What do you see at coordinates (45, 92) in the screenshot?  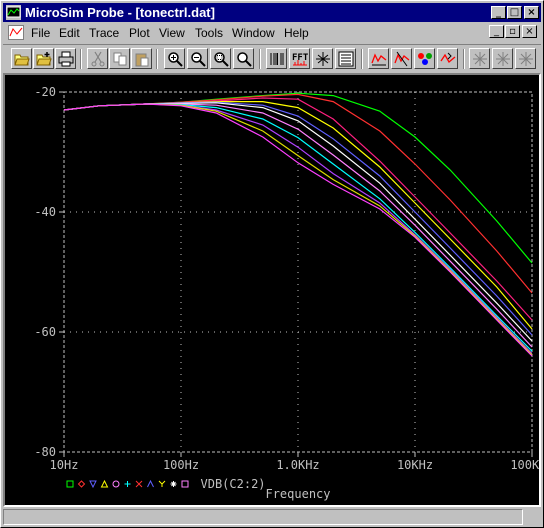 I see `y-tick-label: -20` at bounding box center [45, 92].